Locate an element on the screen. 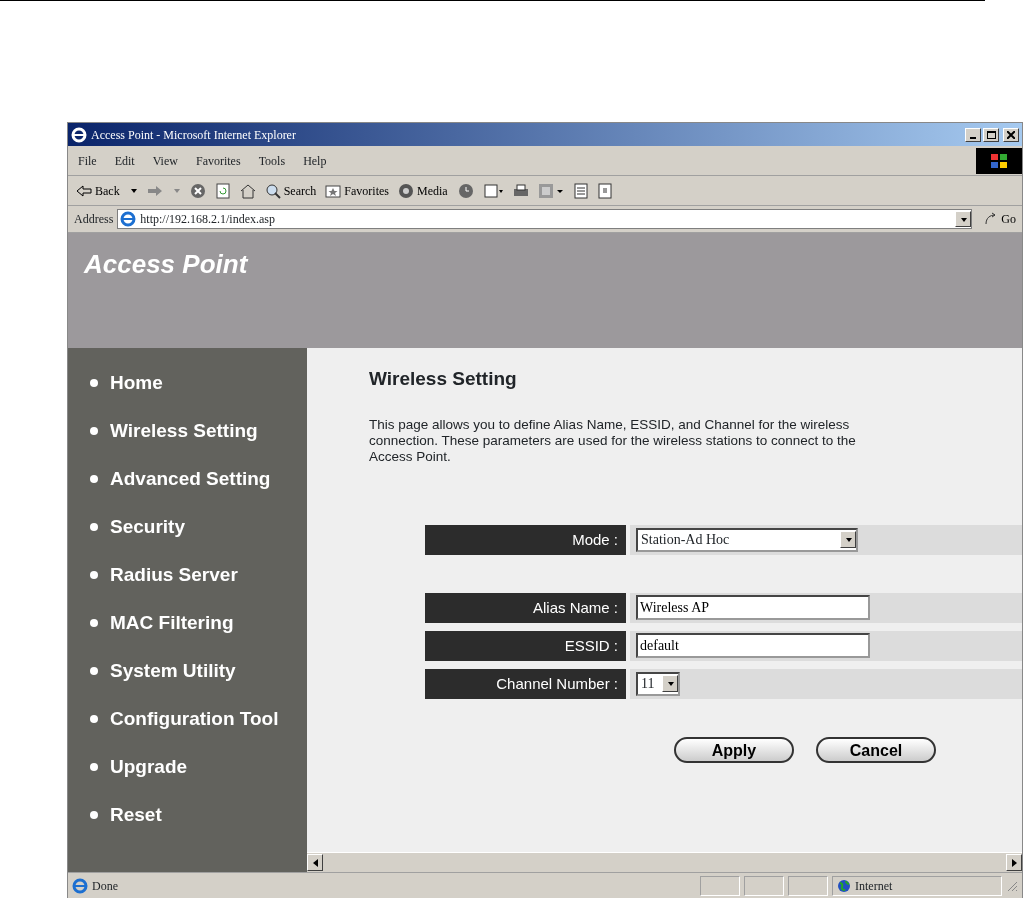 This screenshot has width=1027, height=898. dropdown-field: 11 is located at coordinates (658, 683).